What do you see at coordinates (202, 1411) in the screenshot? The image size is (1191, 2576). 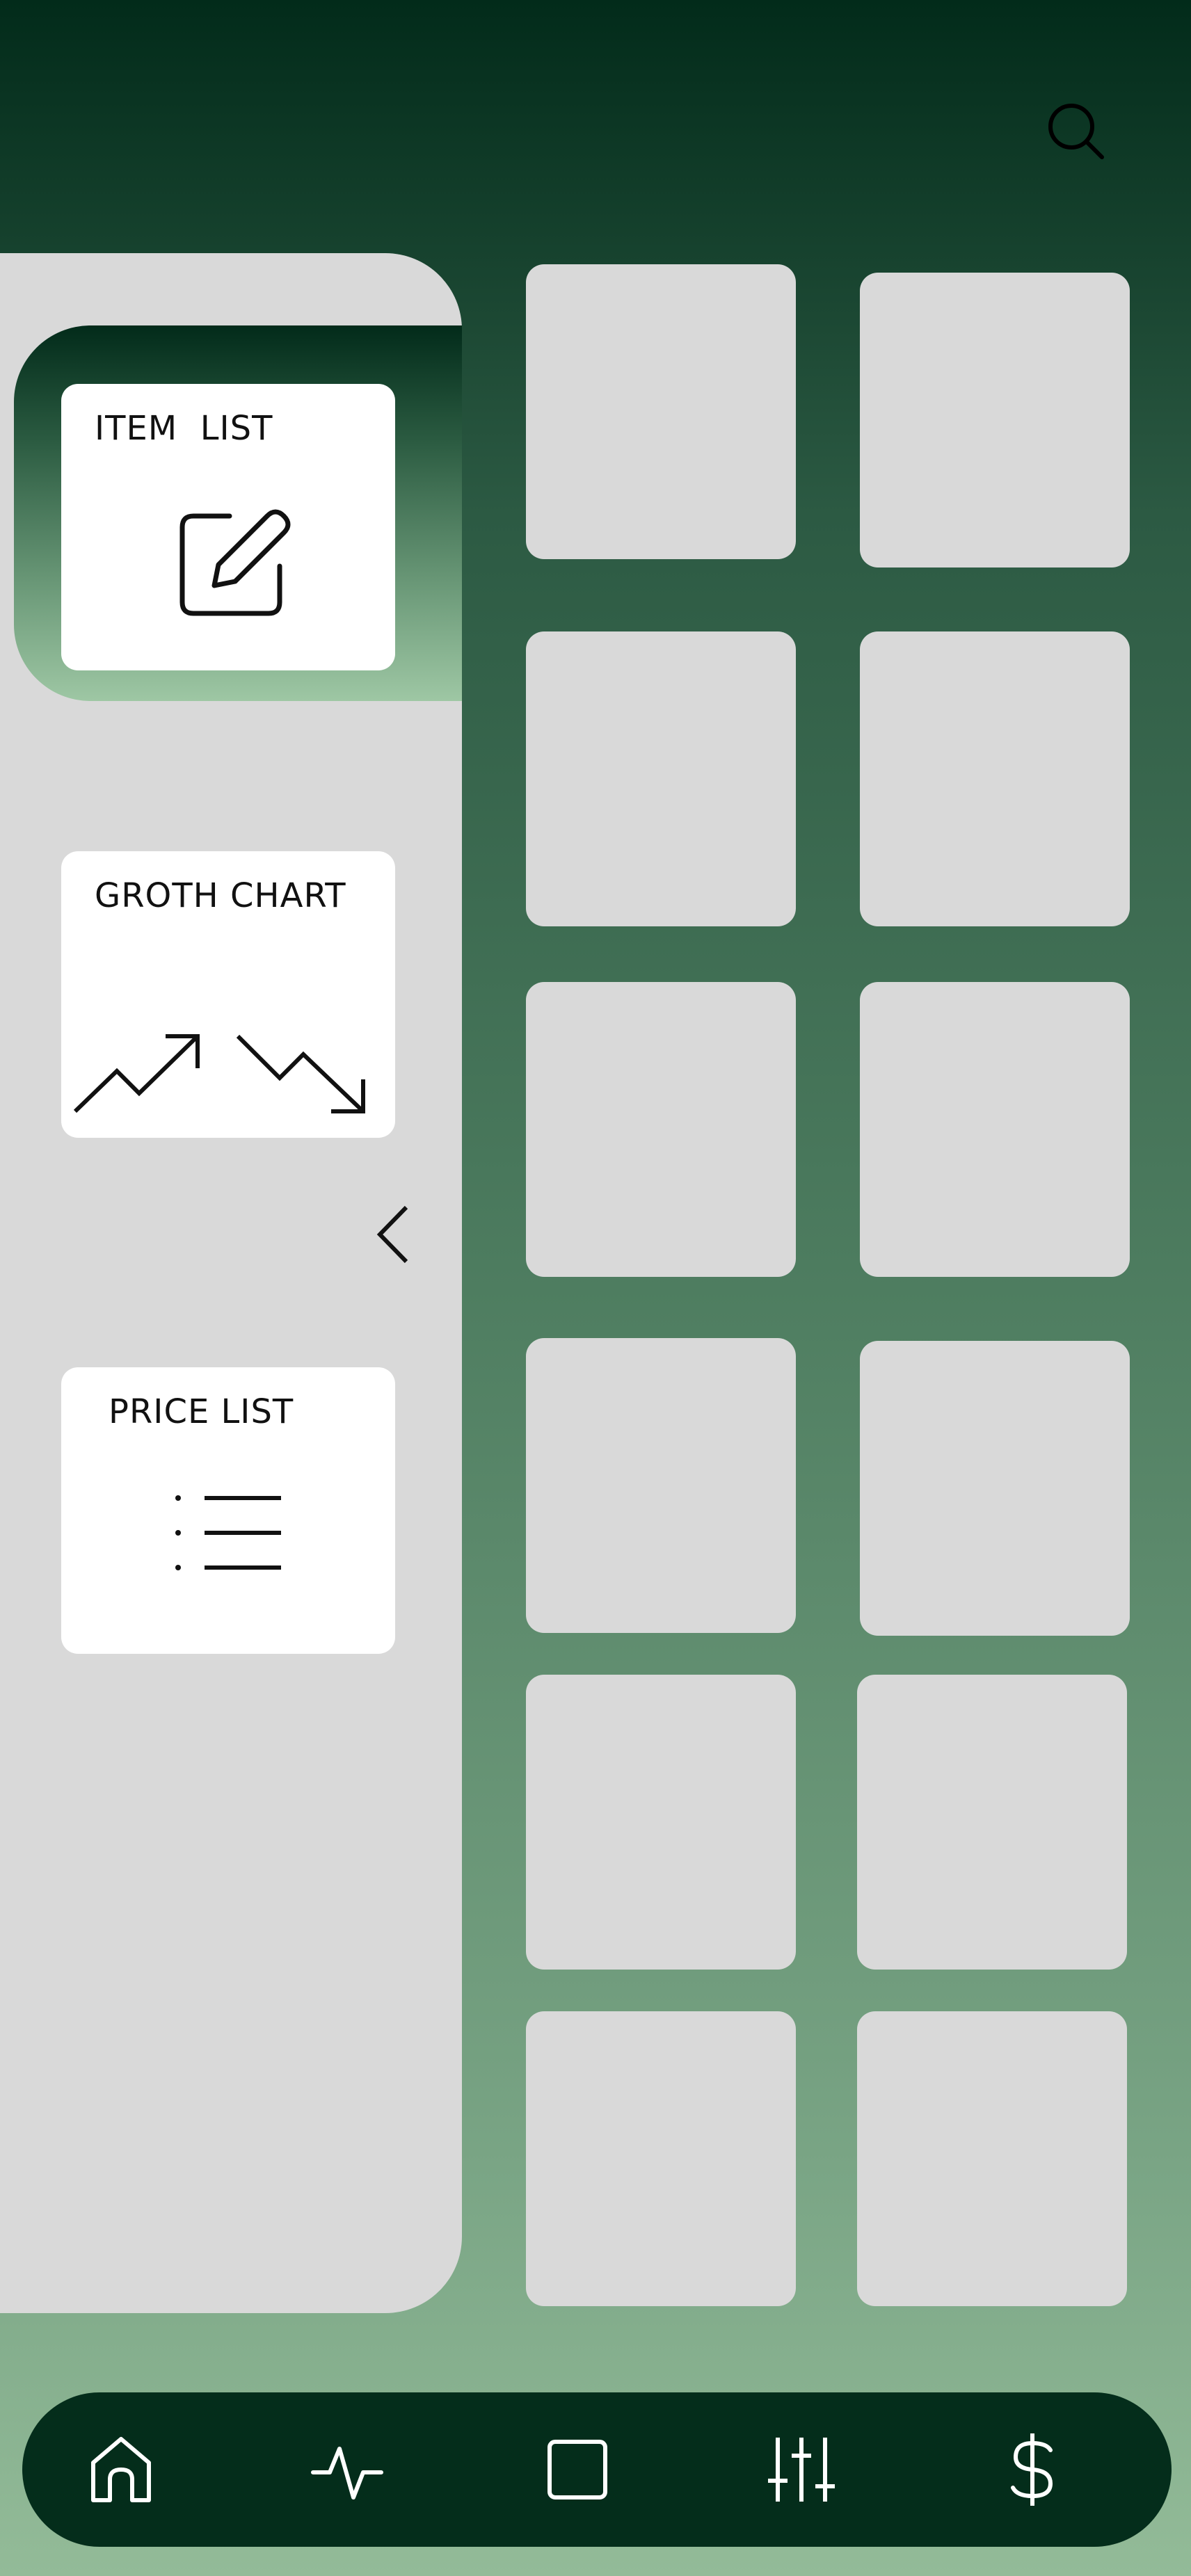 I see `price-list-title: PRICE LIST` at bounding box center [202, 1411].